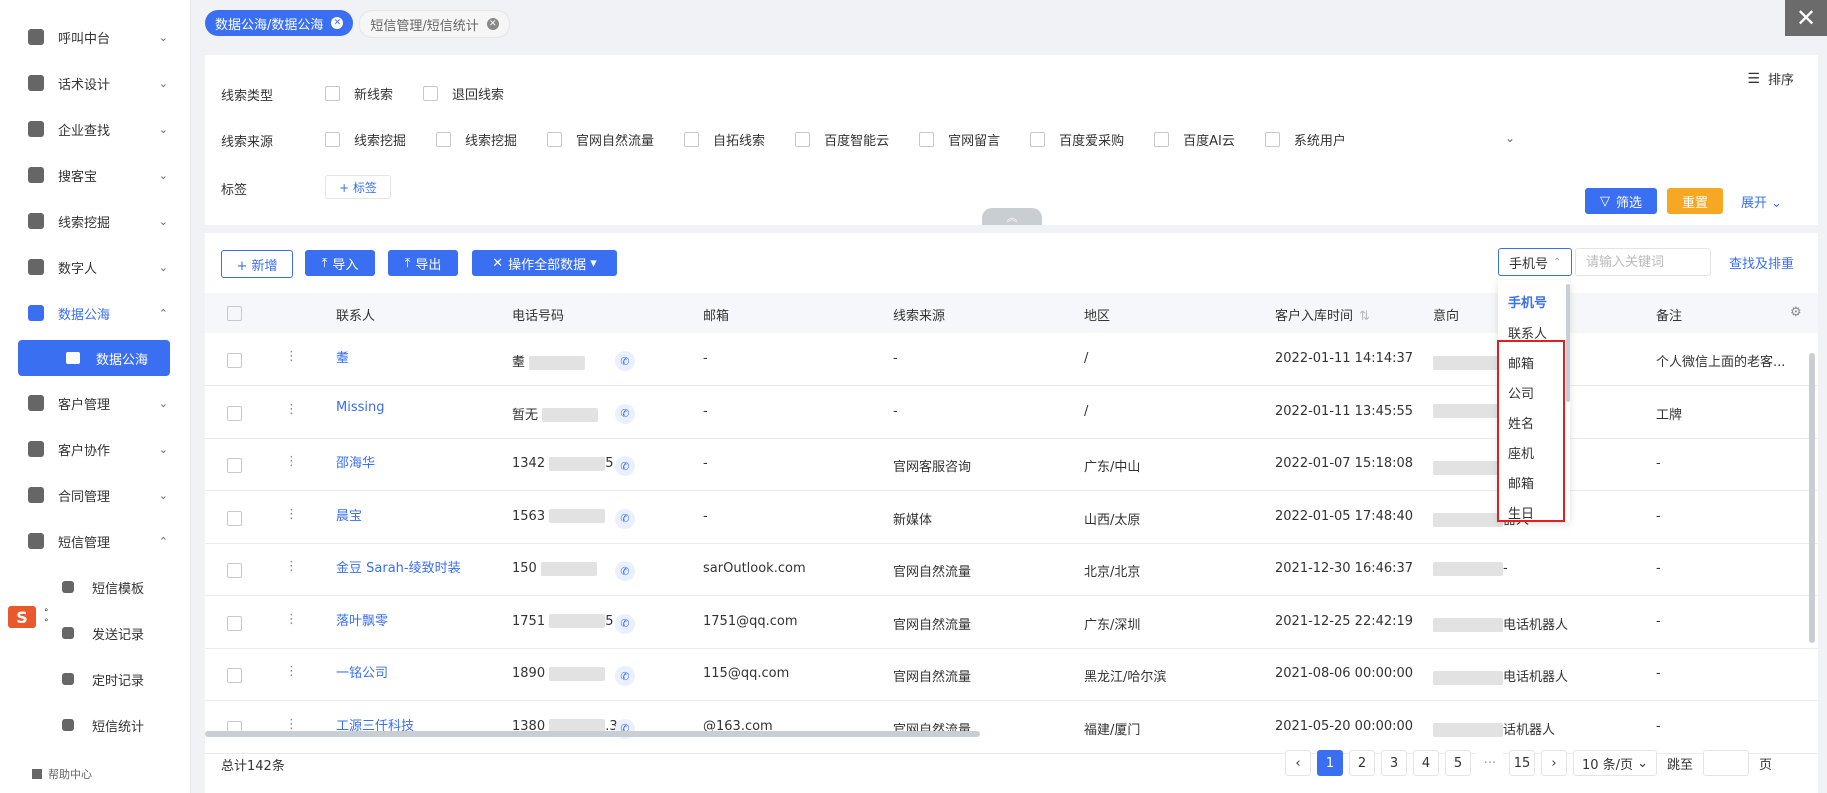 The image size is (1827, 793). Describe the element at coordinates (117, 725) in the screenshot. I see `sidebar-subitem-sms-stats: 短信统计` at that location.